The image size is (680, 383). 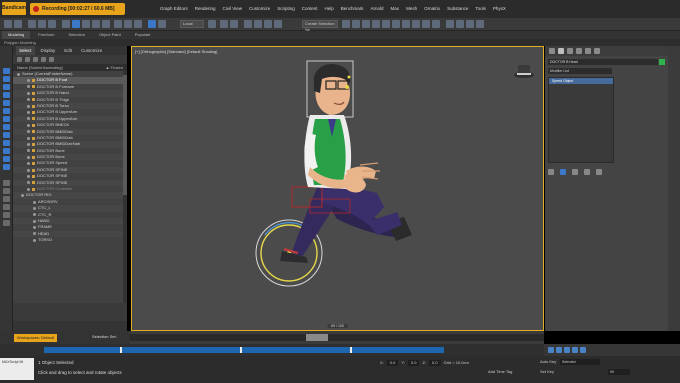 What do you see at coordinates (435, 363) in the screenshot?
I see `z-coordinate-field: 0.0` at bounding box center [435, 363].